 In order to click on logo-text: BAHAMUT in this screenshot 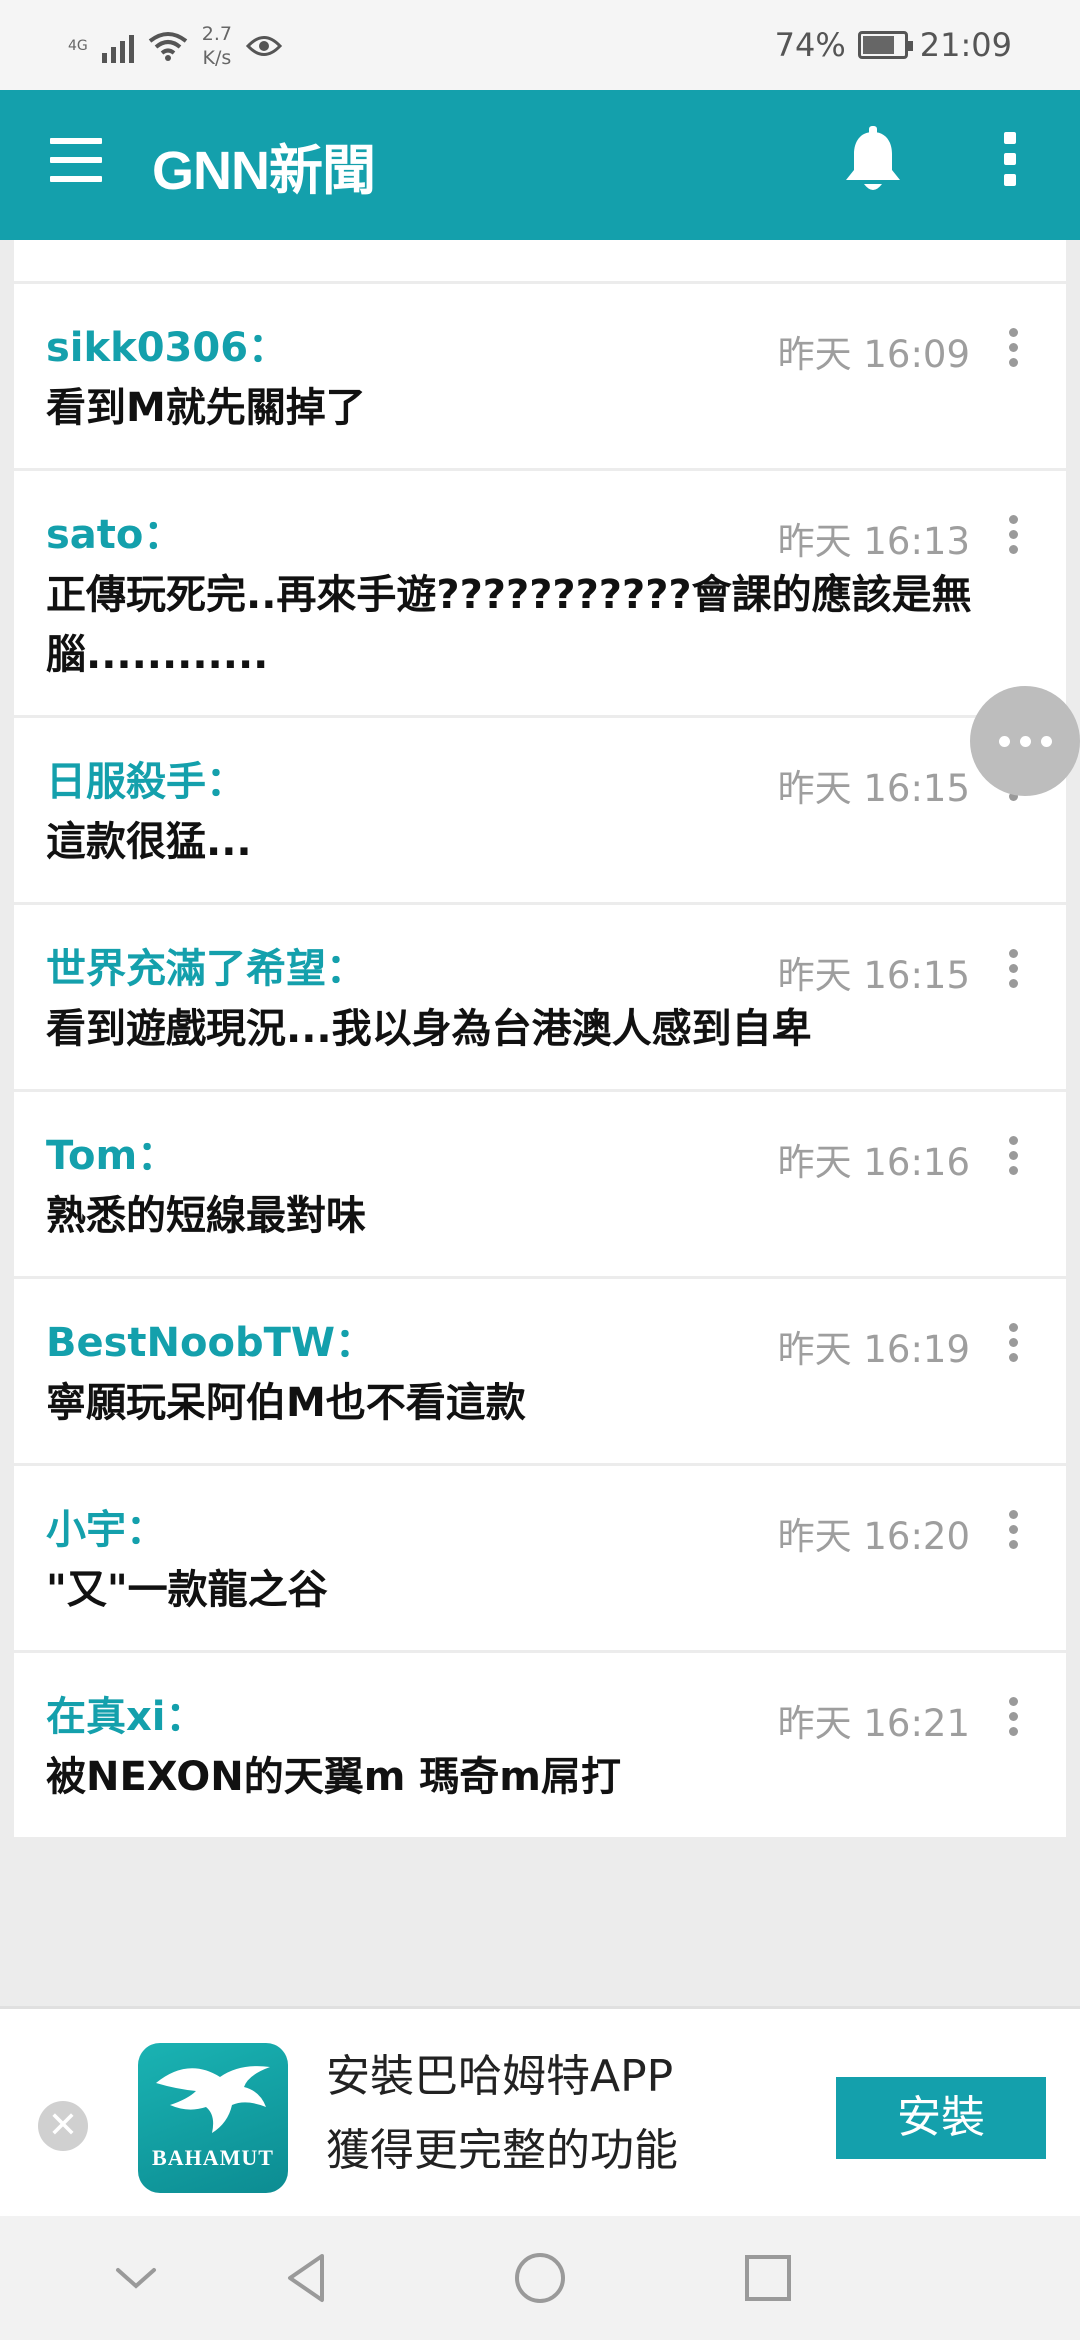, I will do `click(213, 2157)`.